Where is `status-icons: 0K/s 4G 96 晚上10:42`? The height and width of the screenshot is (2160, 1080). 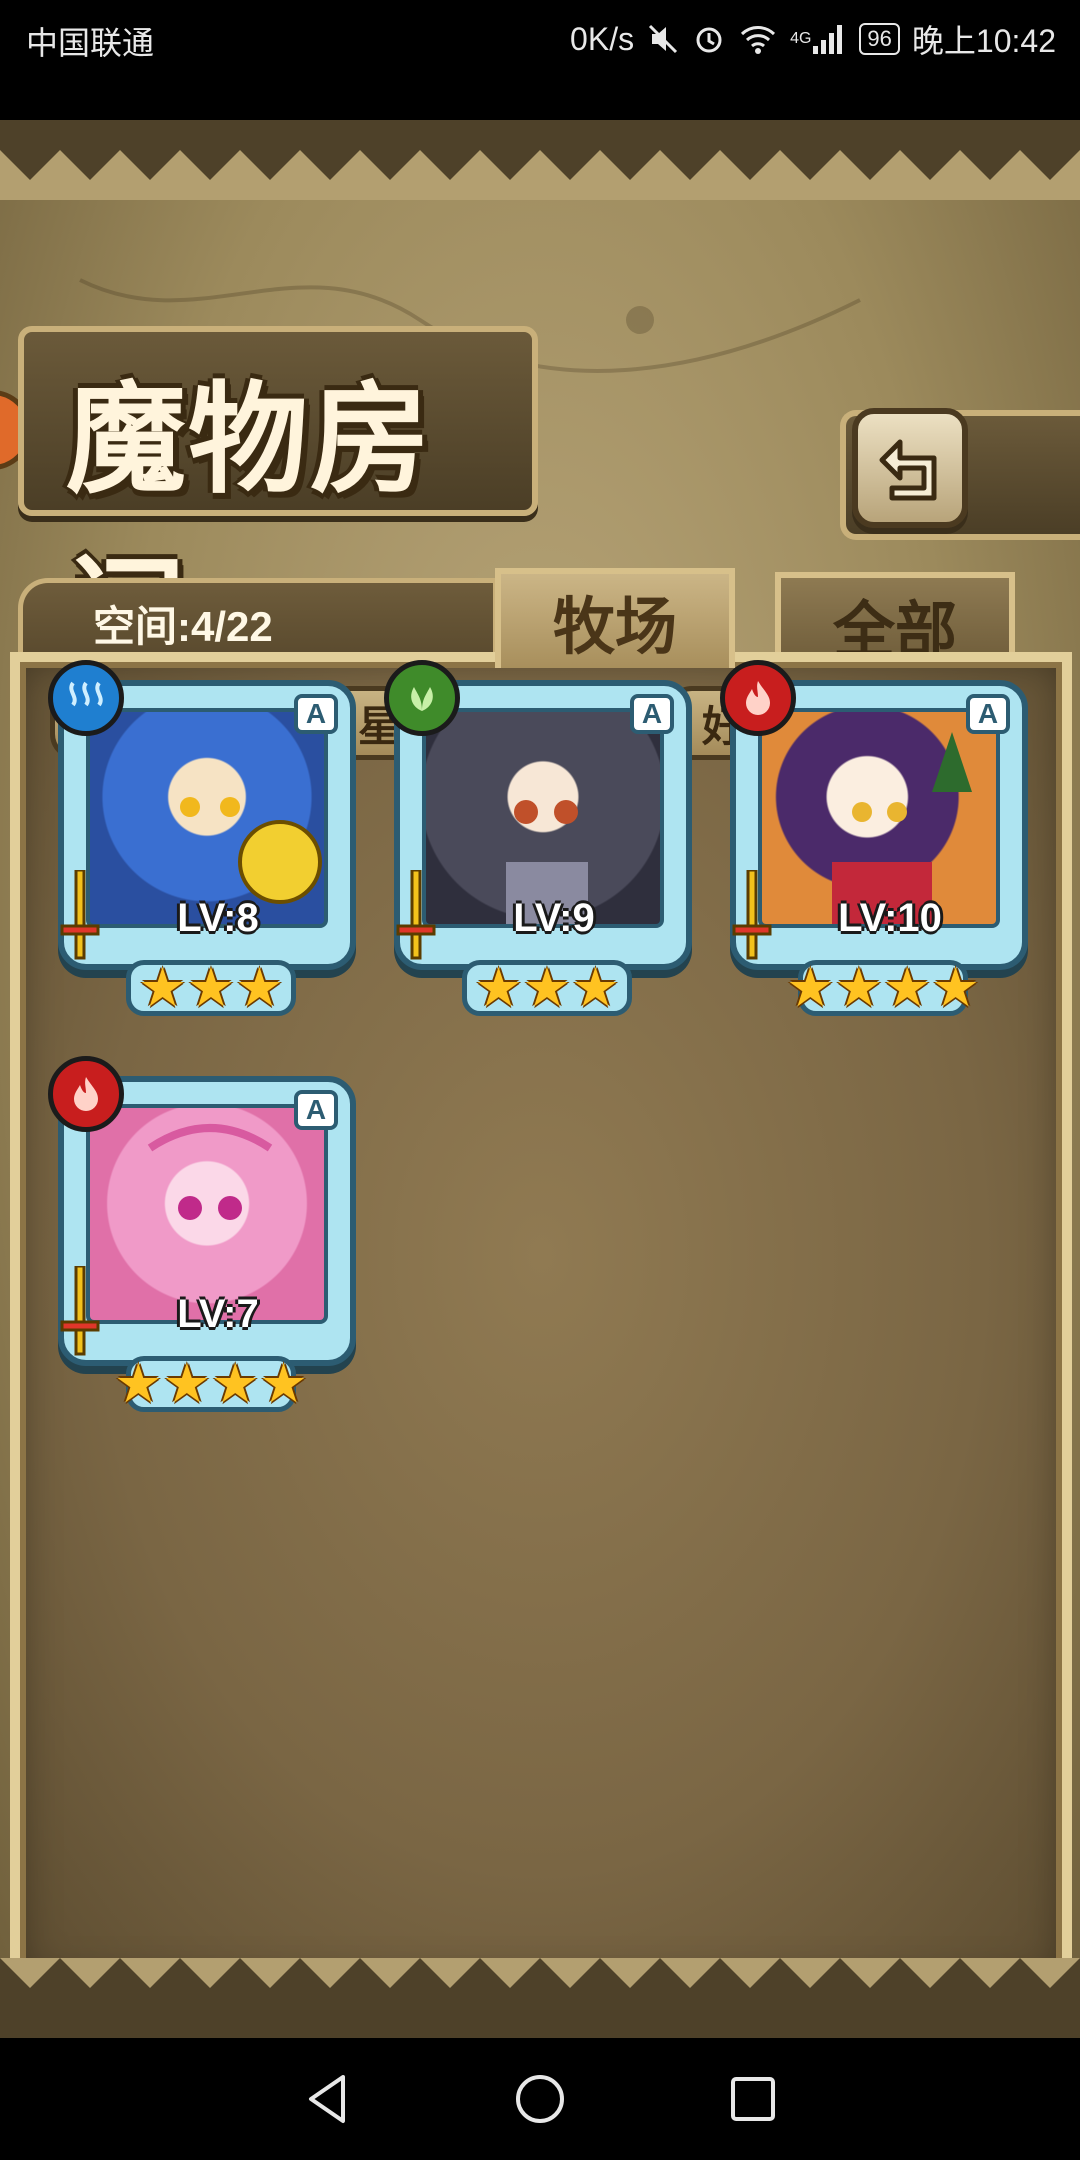 status-icons: 0K/s 4G 96 晚上10:42 is located at coordinates (813, 39).